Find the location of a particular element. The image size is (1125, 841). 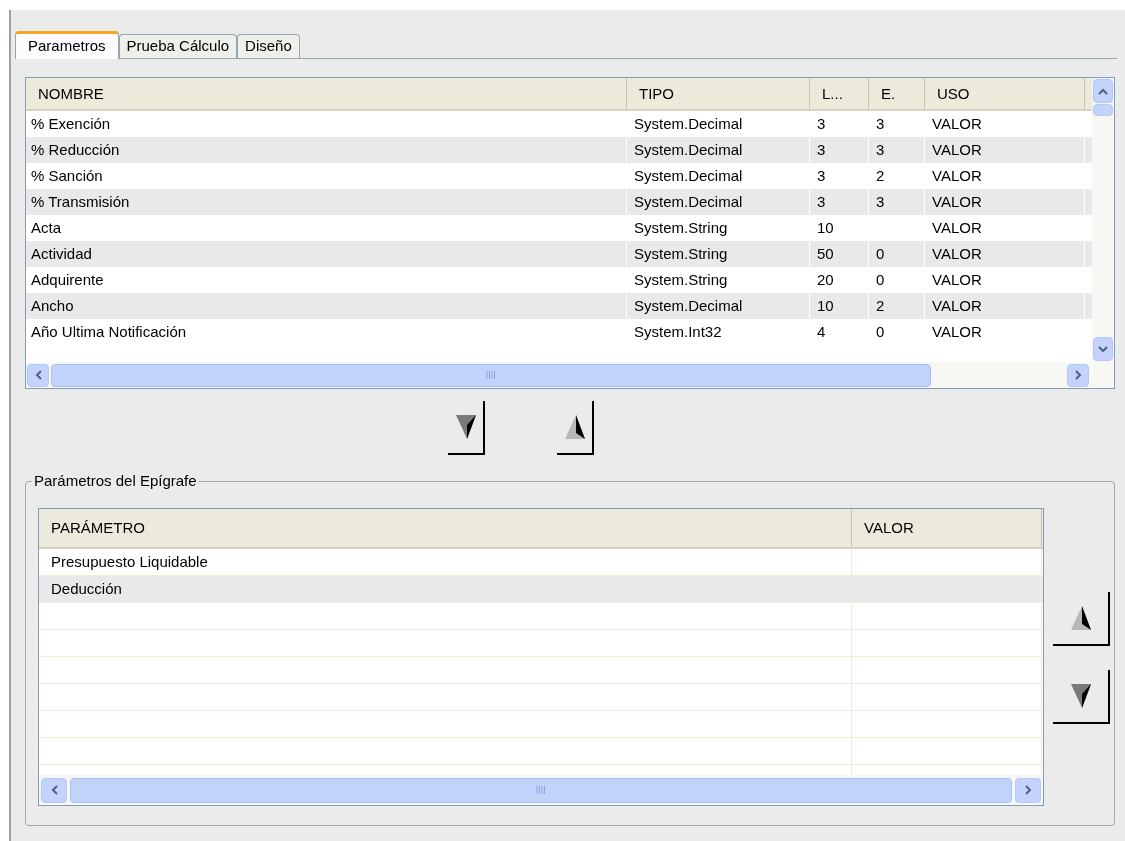

tab: Diseño is located at coordinates (268, 46).